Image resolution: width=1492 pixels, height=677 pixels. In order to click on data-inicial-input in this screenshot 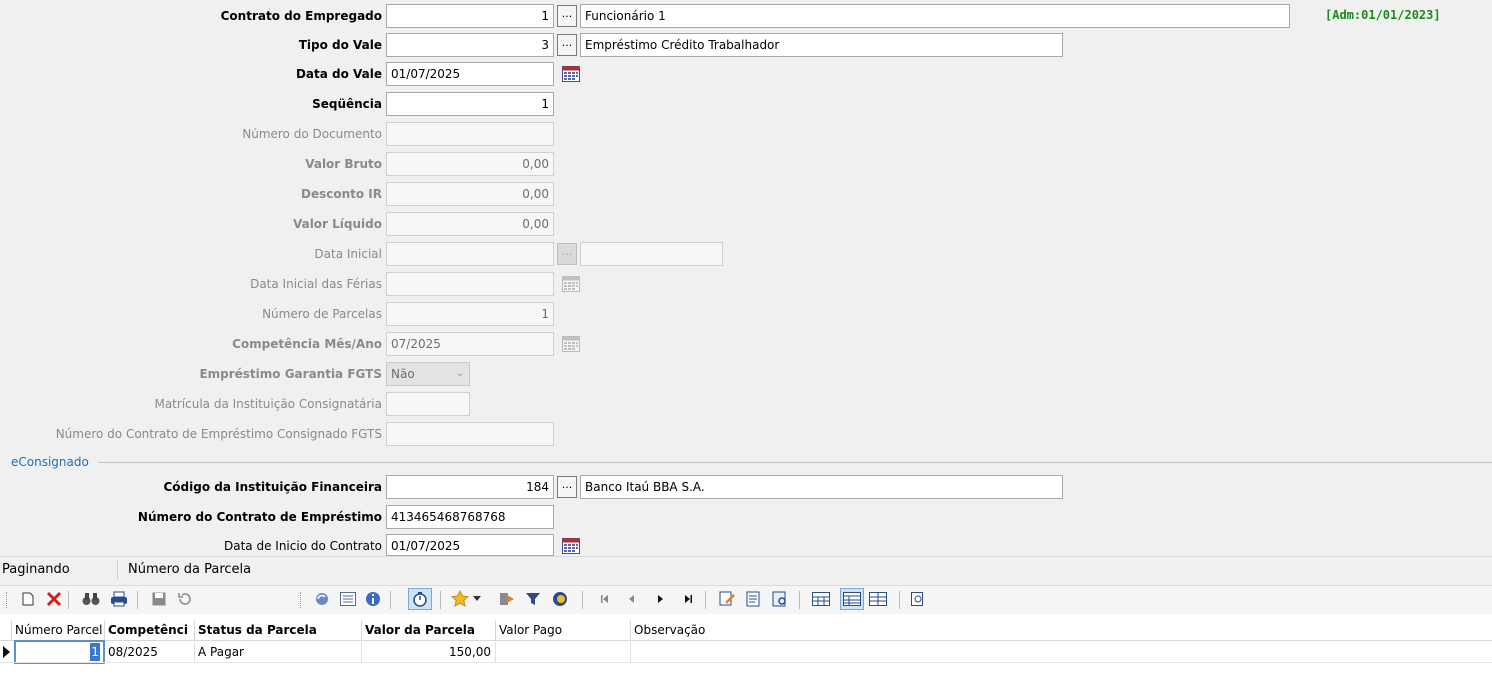, I will do `click(470, 254)`.